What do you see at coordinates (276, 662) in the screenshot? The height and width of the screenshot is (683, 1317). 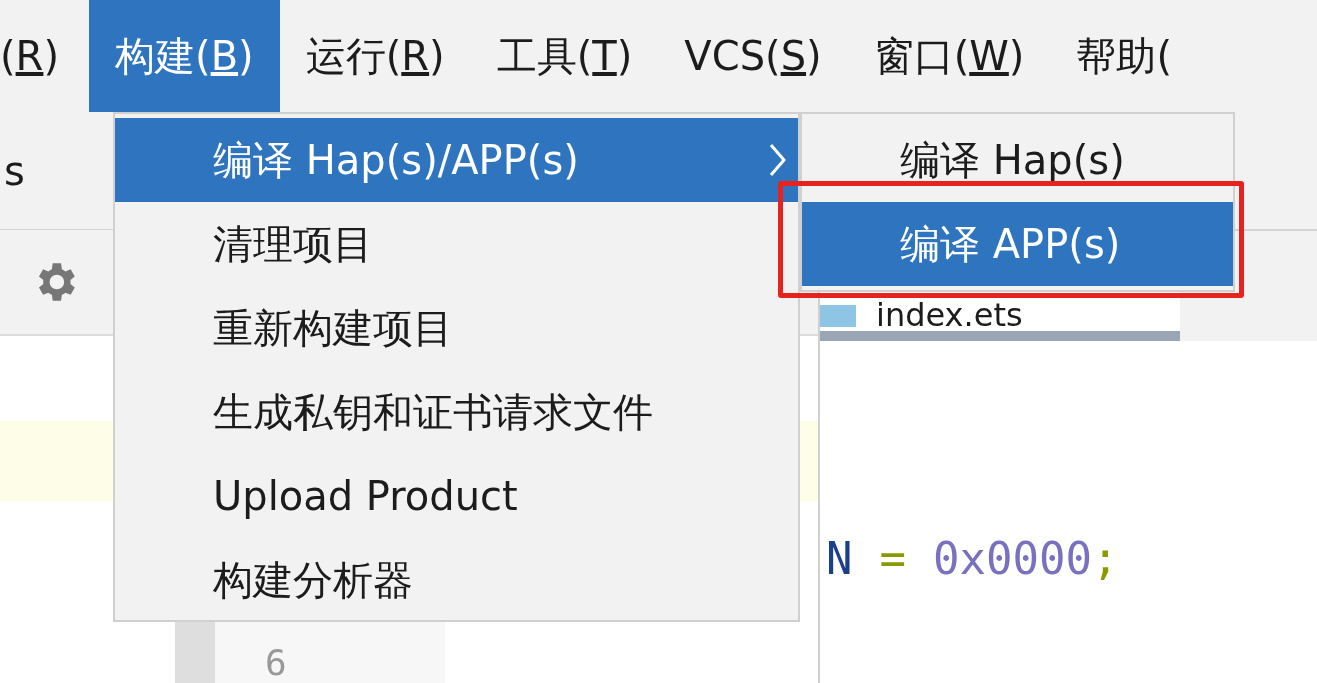 I see `line-number: 6` at bounding box center [276, 662].